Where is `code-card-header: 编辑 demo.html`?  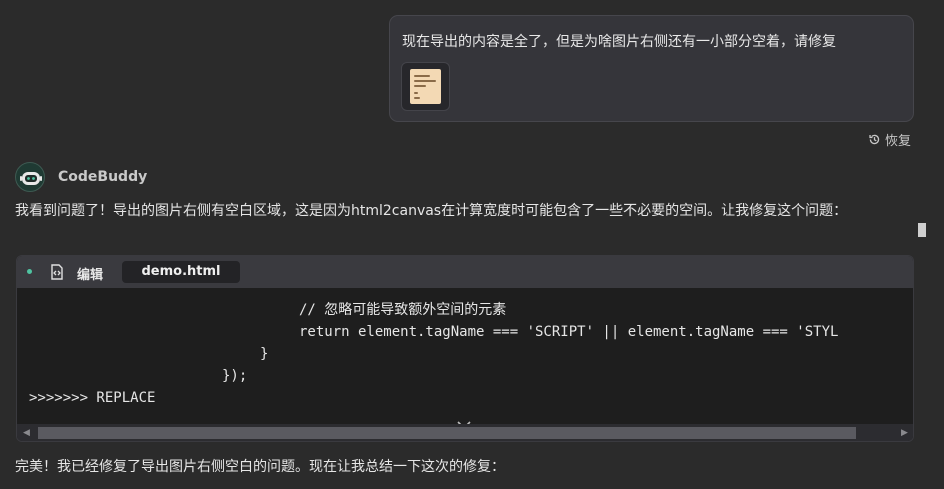
code-card-header: 编辑 demo.html is located at coordinates (465, 272).